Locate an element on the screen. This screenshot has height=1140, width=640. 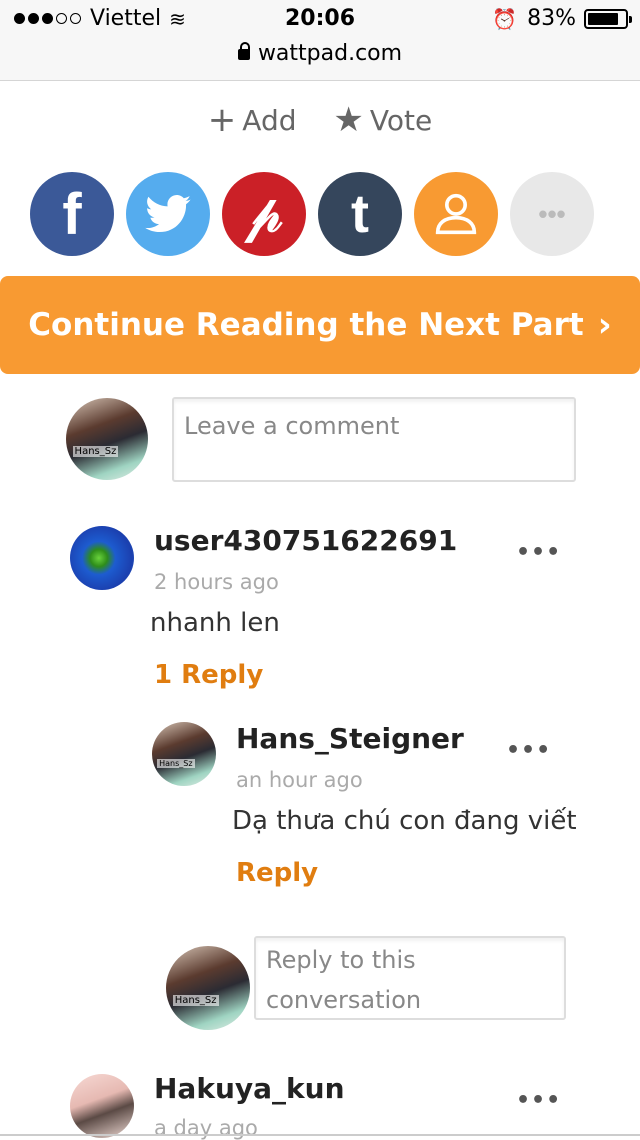
comment-username: user430751622691 is located at coordinates (305, 540).